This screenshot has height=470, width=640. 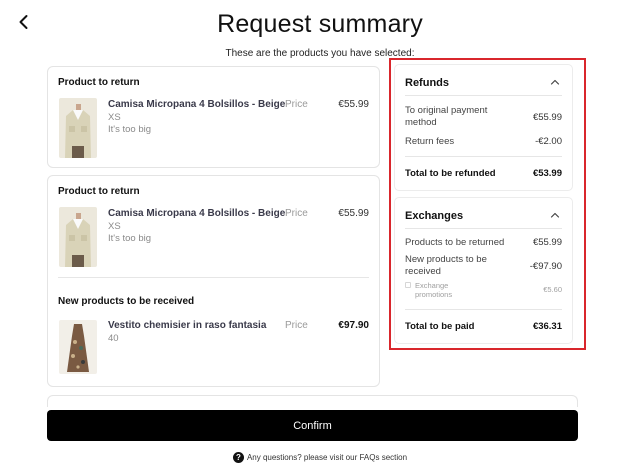 What do you see at coordinates (455, 242) in the screenshot?
I see `exchange-row-label: Products to be returned` at bounding box center [455, 242].